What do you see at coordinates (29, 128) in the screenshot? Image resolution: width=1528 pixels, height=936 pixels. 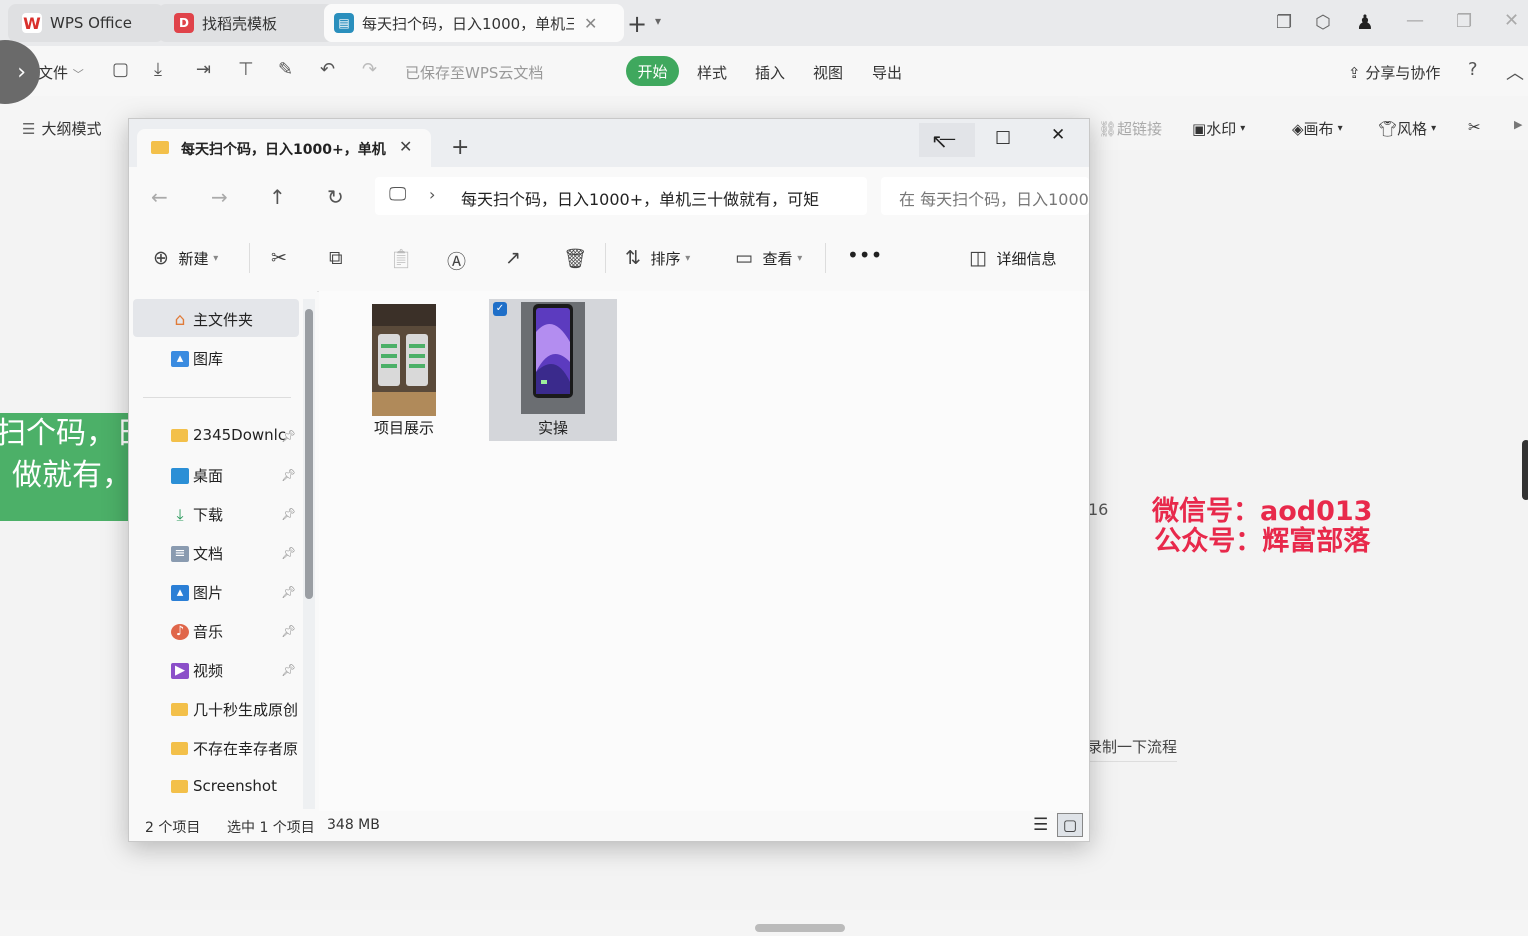 I see `list-icon: ☰` at bounding box center [29, 128].